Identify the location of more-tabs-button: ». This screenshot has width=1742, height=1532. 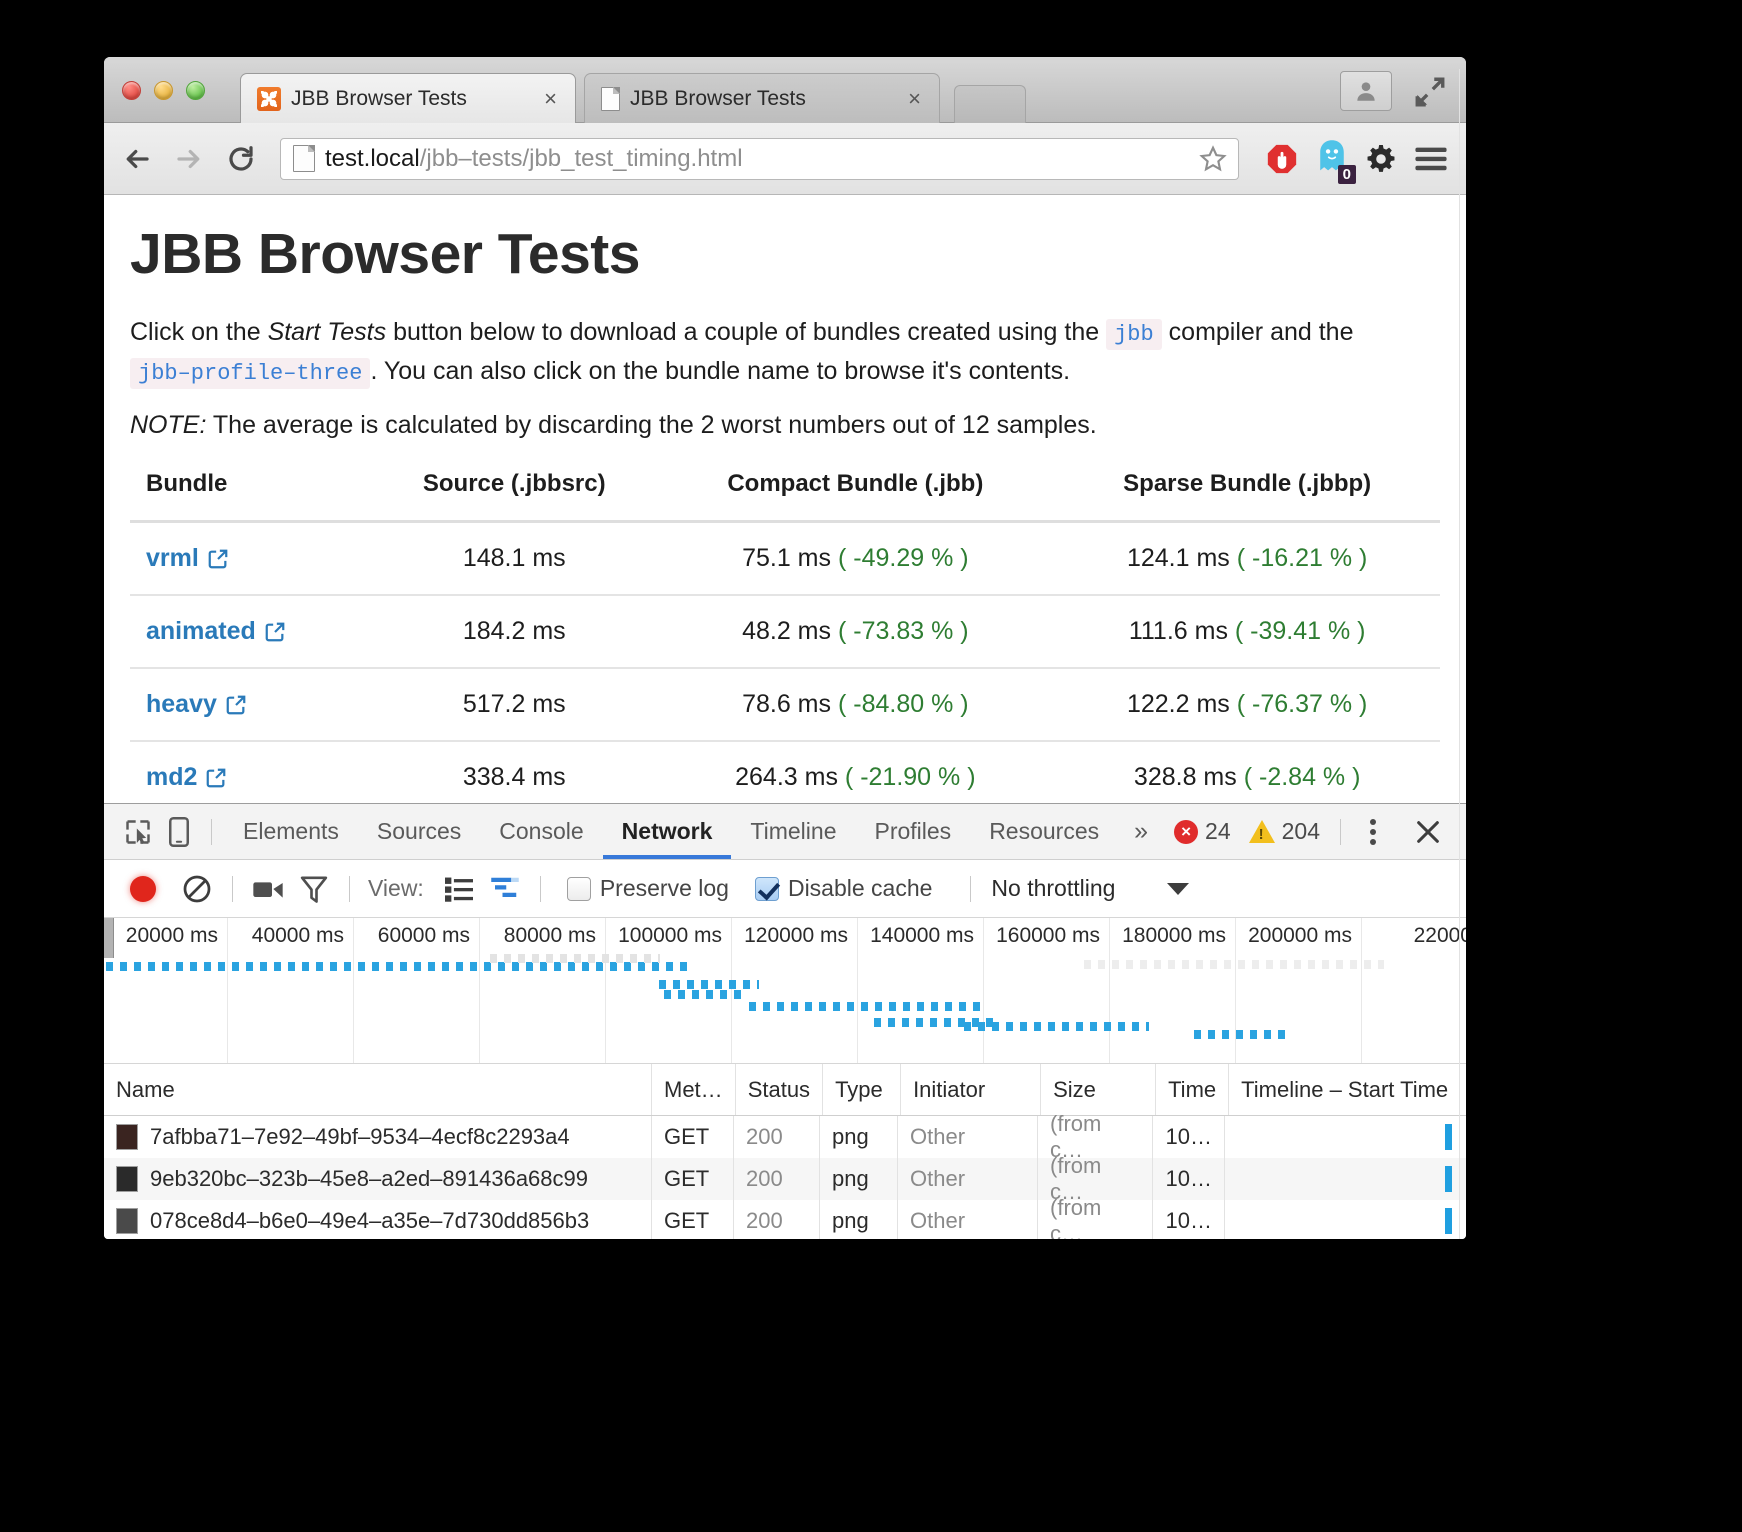
(1141, 831).